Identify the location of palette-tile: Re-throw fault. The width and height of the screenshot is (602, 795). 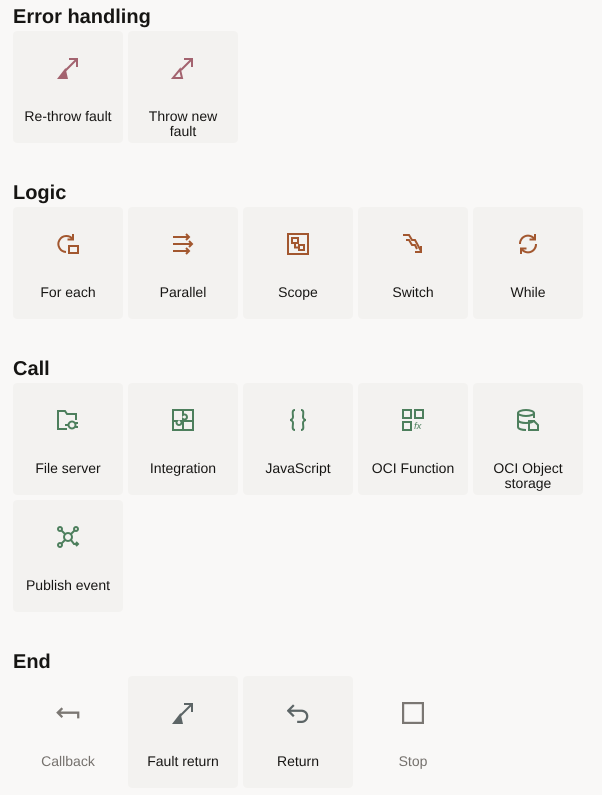
(68, 87).